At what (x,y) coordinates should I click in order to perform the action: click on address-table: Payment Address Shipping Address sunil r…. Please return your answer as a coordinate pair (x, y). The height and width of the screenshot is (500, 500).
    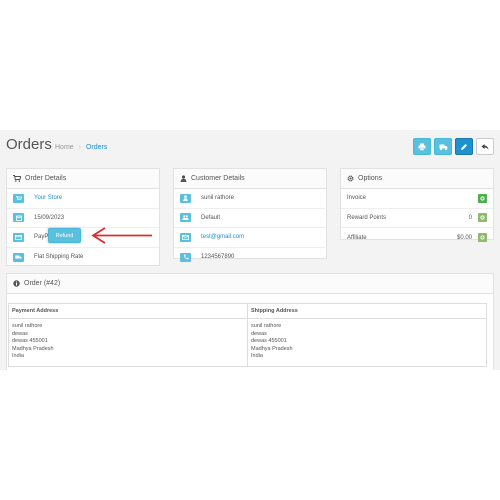
    Looking at the image, I should click on (247, 335).